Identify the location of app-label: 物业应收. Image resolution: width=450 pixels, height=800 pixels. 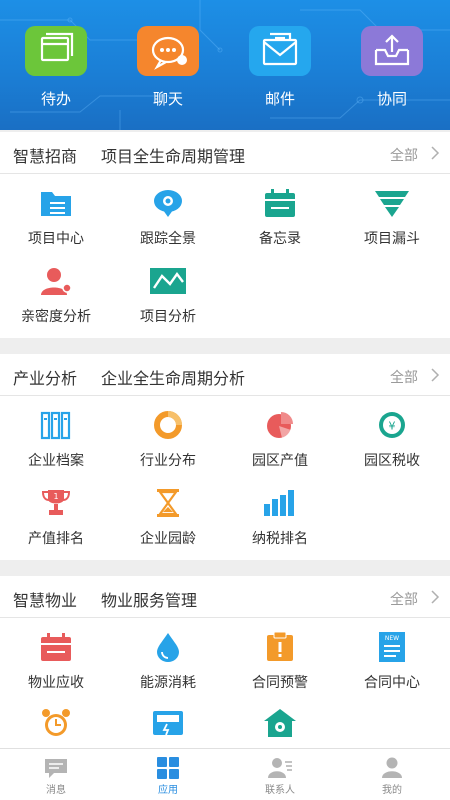
(56, 683).